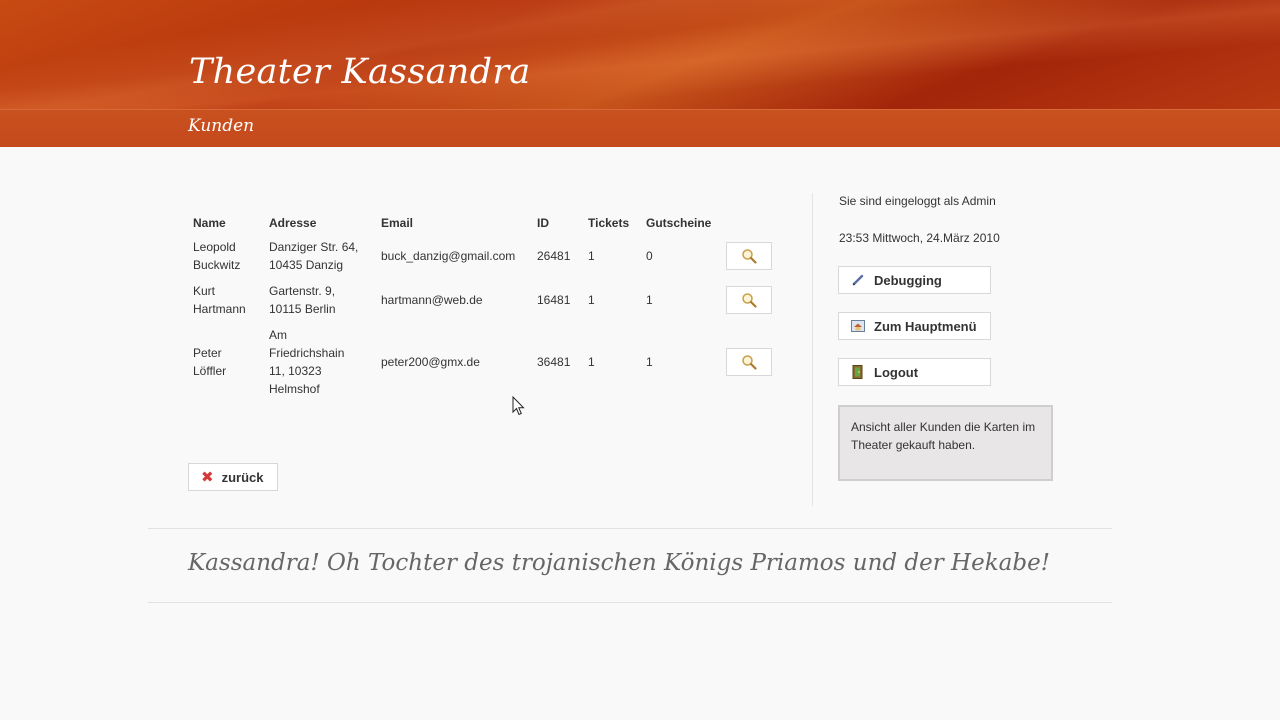 This screenshot has height=720, width=1280. Describe the element at coordinates (214, 247) in the screenshot. I see `name-line: Leopold` at that location.